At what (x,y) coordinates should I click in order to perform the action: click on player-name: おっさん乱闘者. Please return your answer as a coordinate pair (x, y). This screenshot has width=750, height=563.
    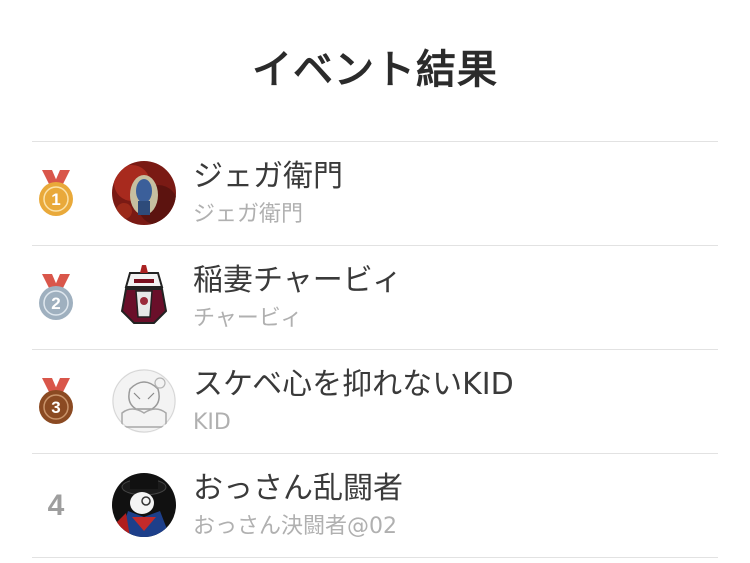
    Looking at the image, I should click on (298, 488).